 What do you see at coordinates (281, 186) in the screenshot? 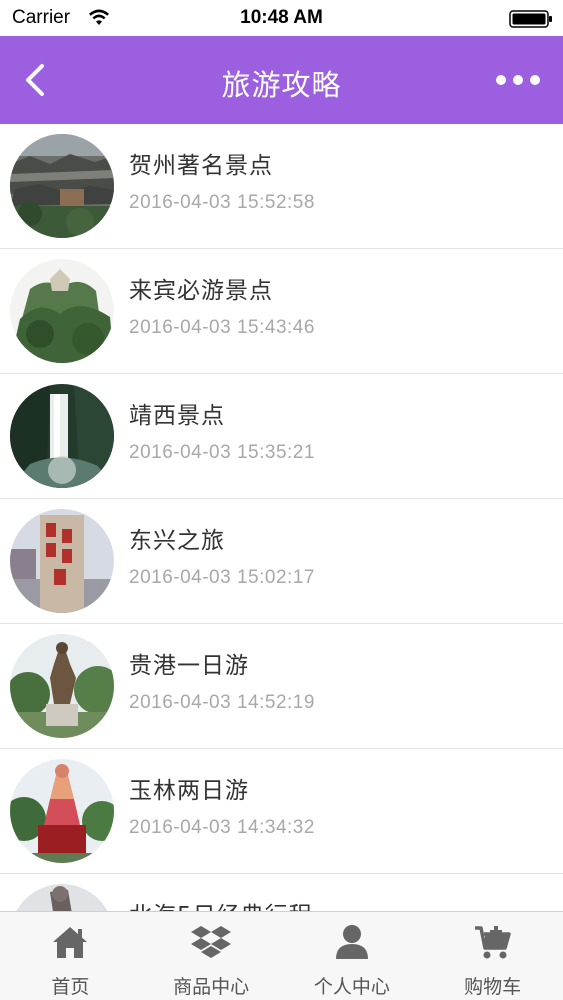
I see `list-item: 贺州著名景点 2016-04-03 15:52:58` at bounding box center [281, 186].